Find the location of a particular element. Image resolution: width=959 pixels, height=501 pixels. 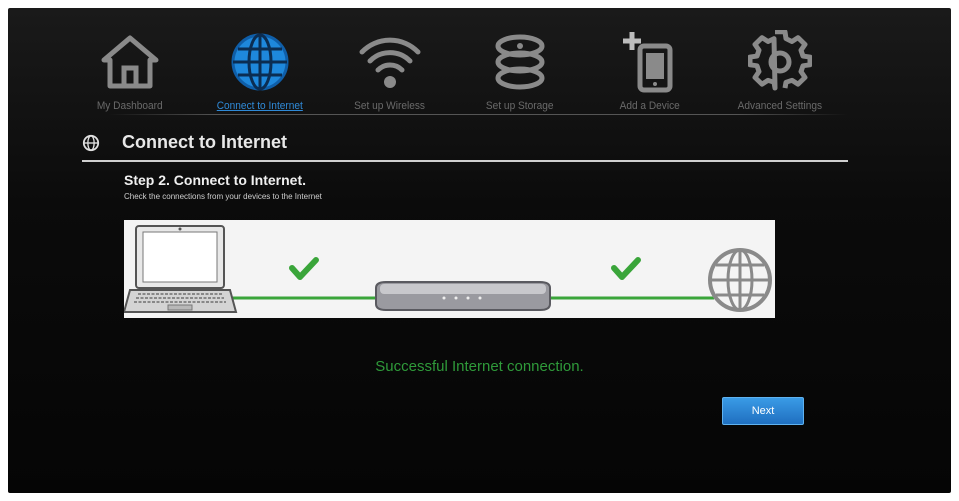

storage-icon is located at coordinates (520, 62).